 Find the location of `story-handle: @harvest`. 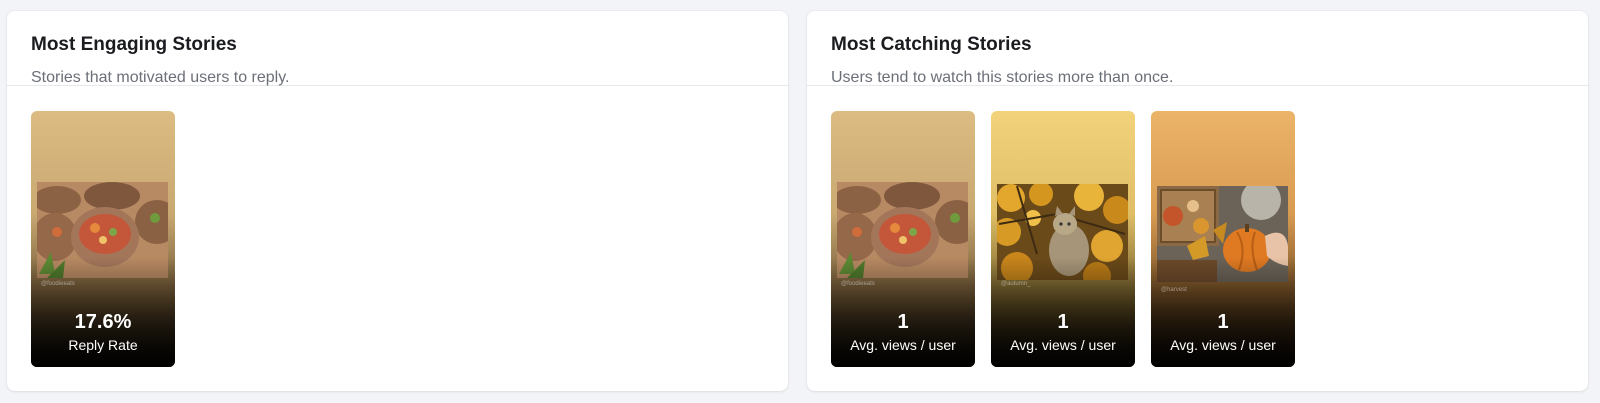

story-handle: @harvest is located at coordinates (1174, 290).